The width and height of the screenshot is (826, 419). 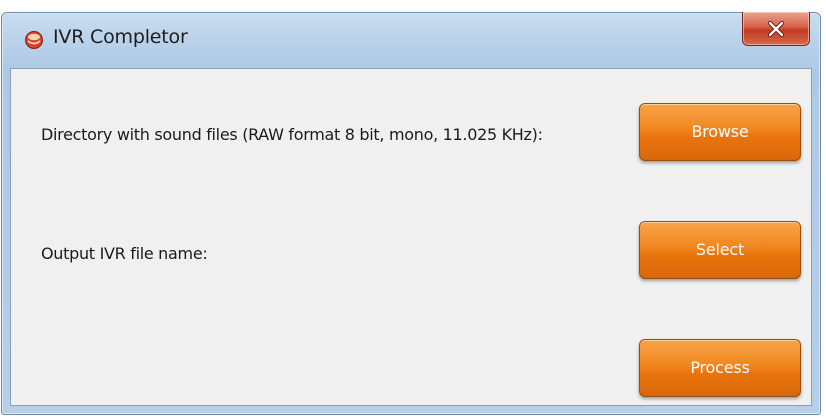 I want to click on close-icon, so click(x=776, y=28).